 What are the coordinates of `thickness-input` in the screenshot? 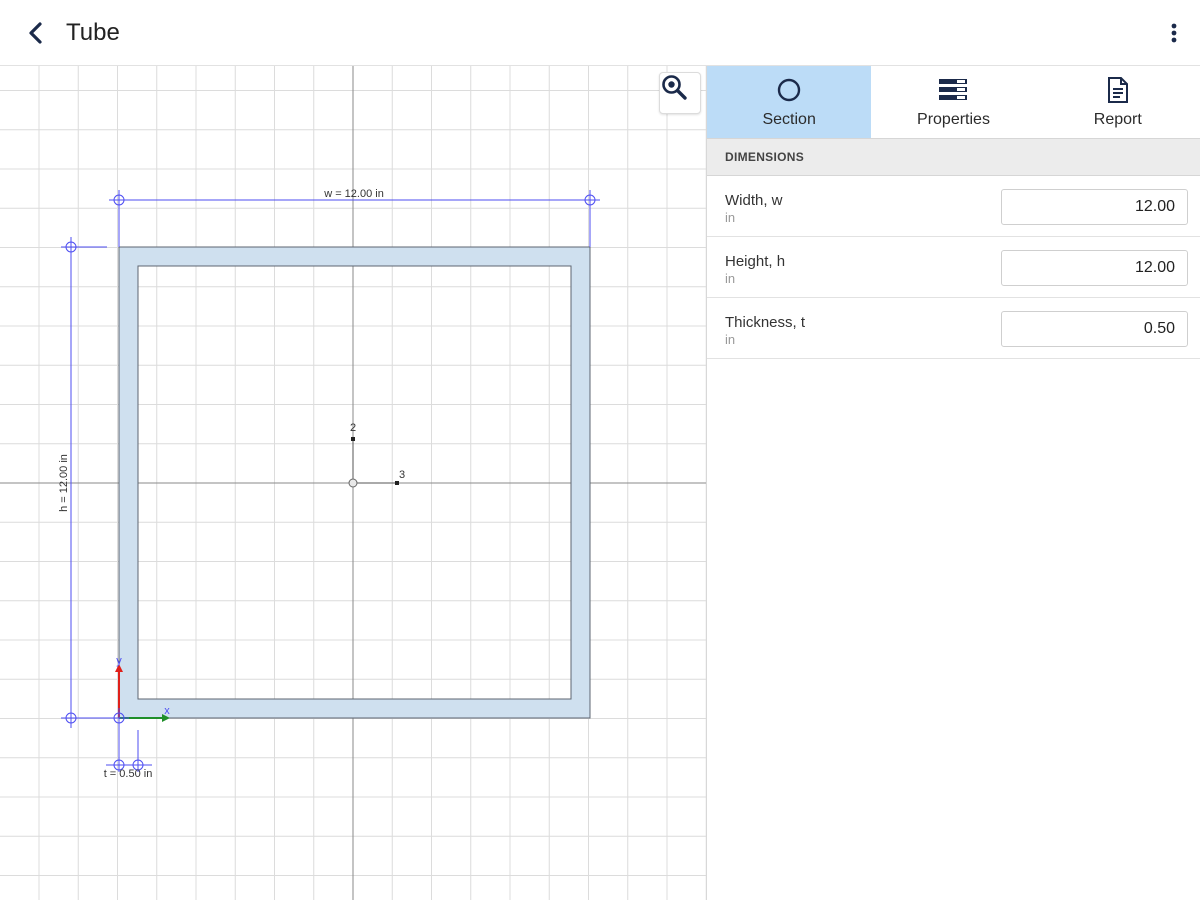 It's located at (1094, 329).